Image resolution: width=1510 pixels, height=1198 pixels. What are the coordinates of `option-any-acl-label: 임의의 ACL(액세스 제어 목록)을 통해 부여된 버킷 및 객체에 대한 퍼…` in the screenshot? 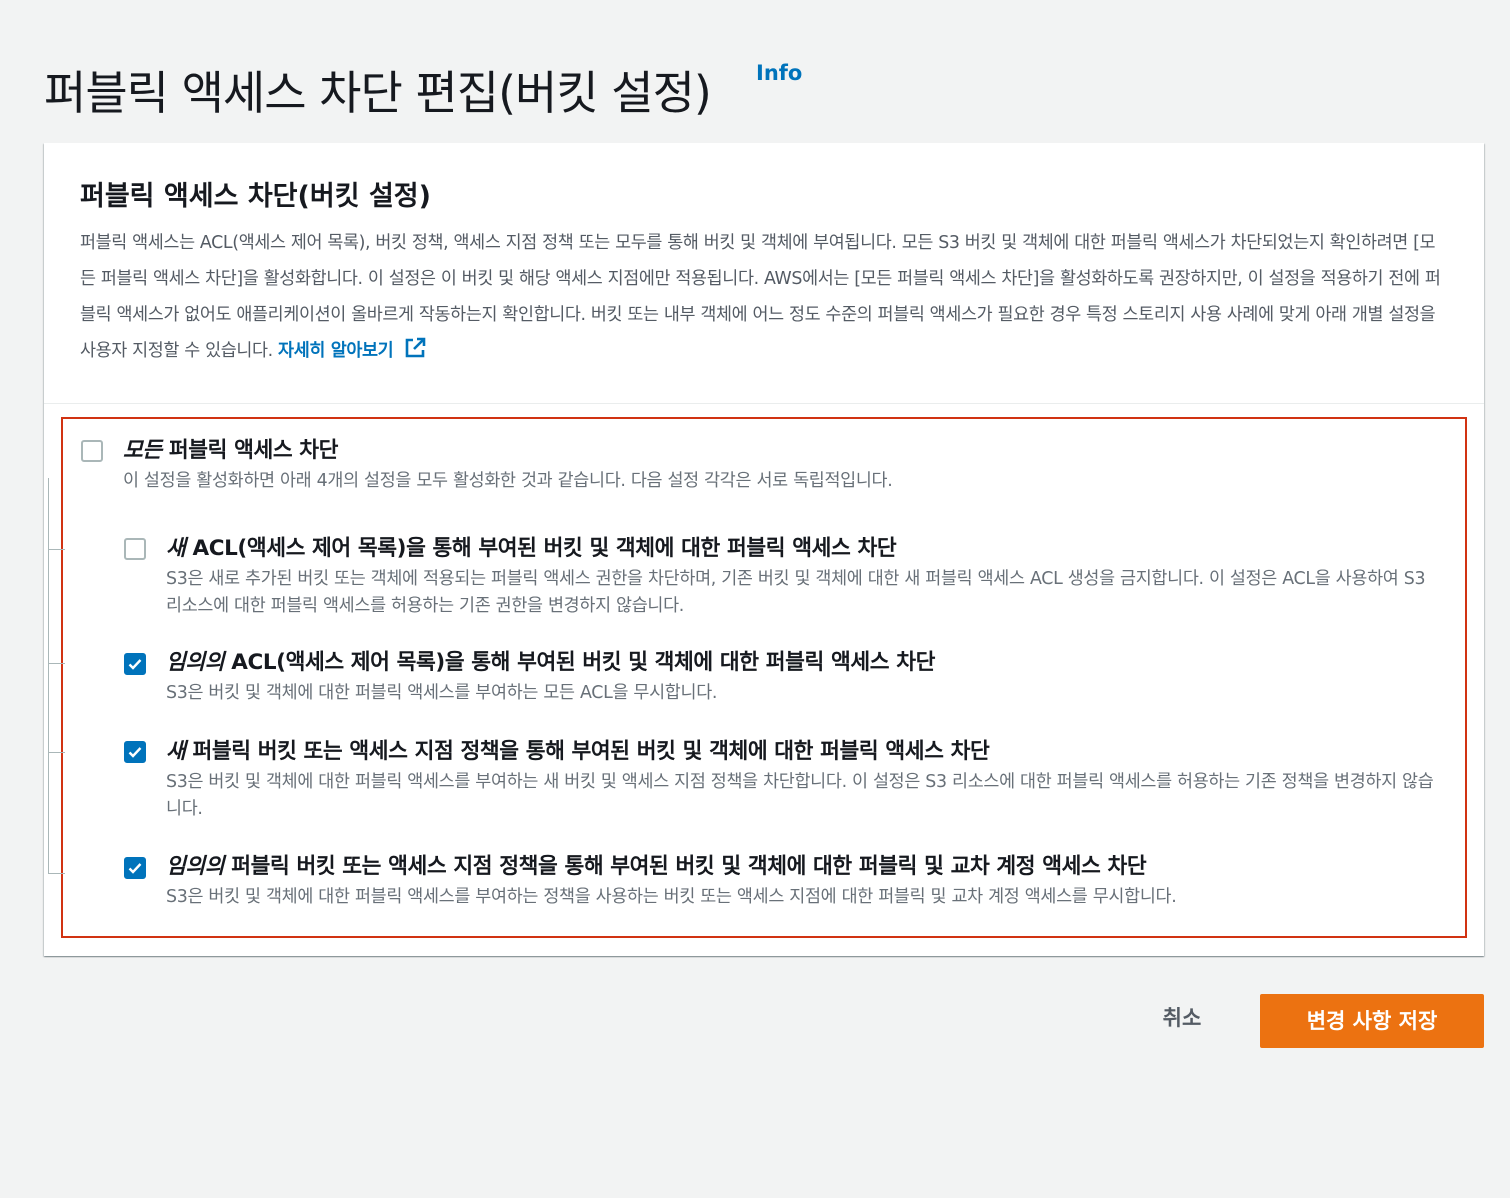 It's located at (550, 663).